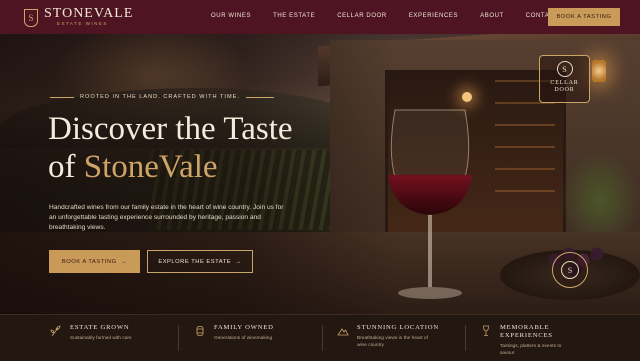  Describe the element at coordinates (564, 86) in the screenshot. I see `cellar-sign-text: CELLAR DOOR` at that location.